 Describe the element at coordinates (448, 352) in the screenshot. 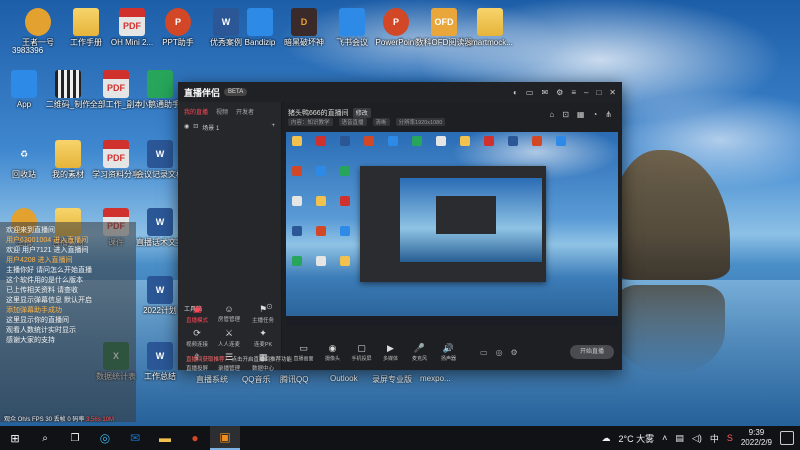

I see `bb-speaker: 🔊 扬声器` at that location.